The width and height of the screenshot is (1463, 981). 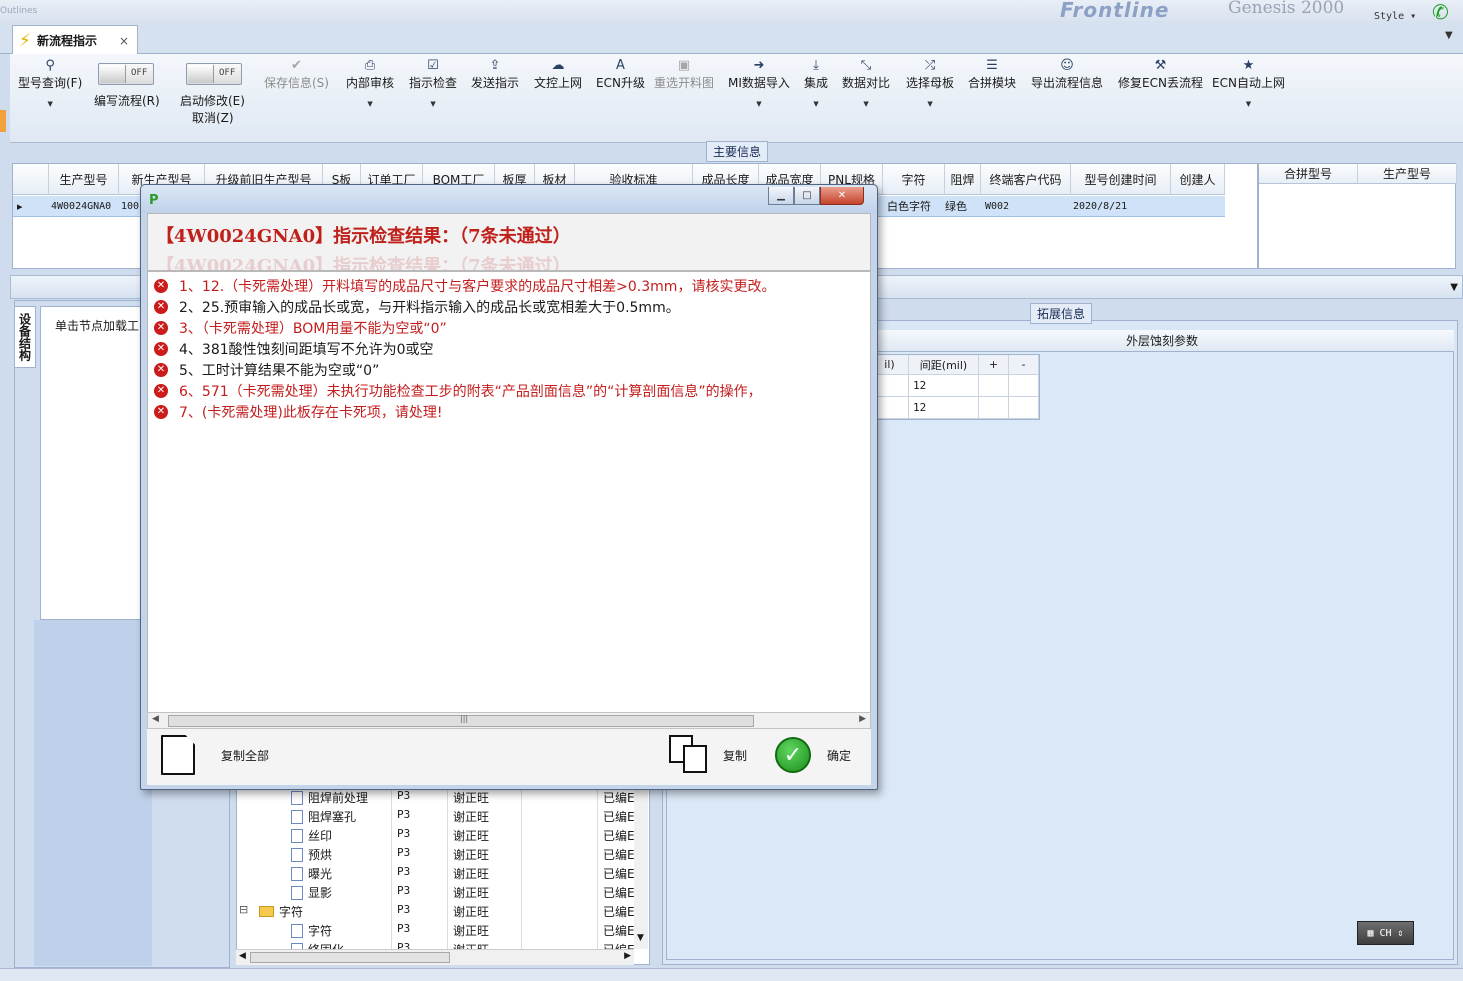 What do you see at coordinates (1449, 35) in the screenshot?
I see `tab-menu-arrow: ▼` at bounding box center [1449, 35].